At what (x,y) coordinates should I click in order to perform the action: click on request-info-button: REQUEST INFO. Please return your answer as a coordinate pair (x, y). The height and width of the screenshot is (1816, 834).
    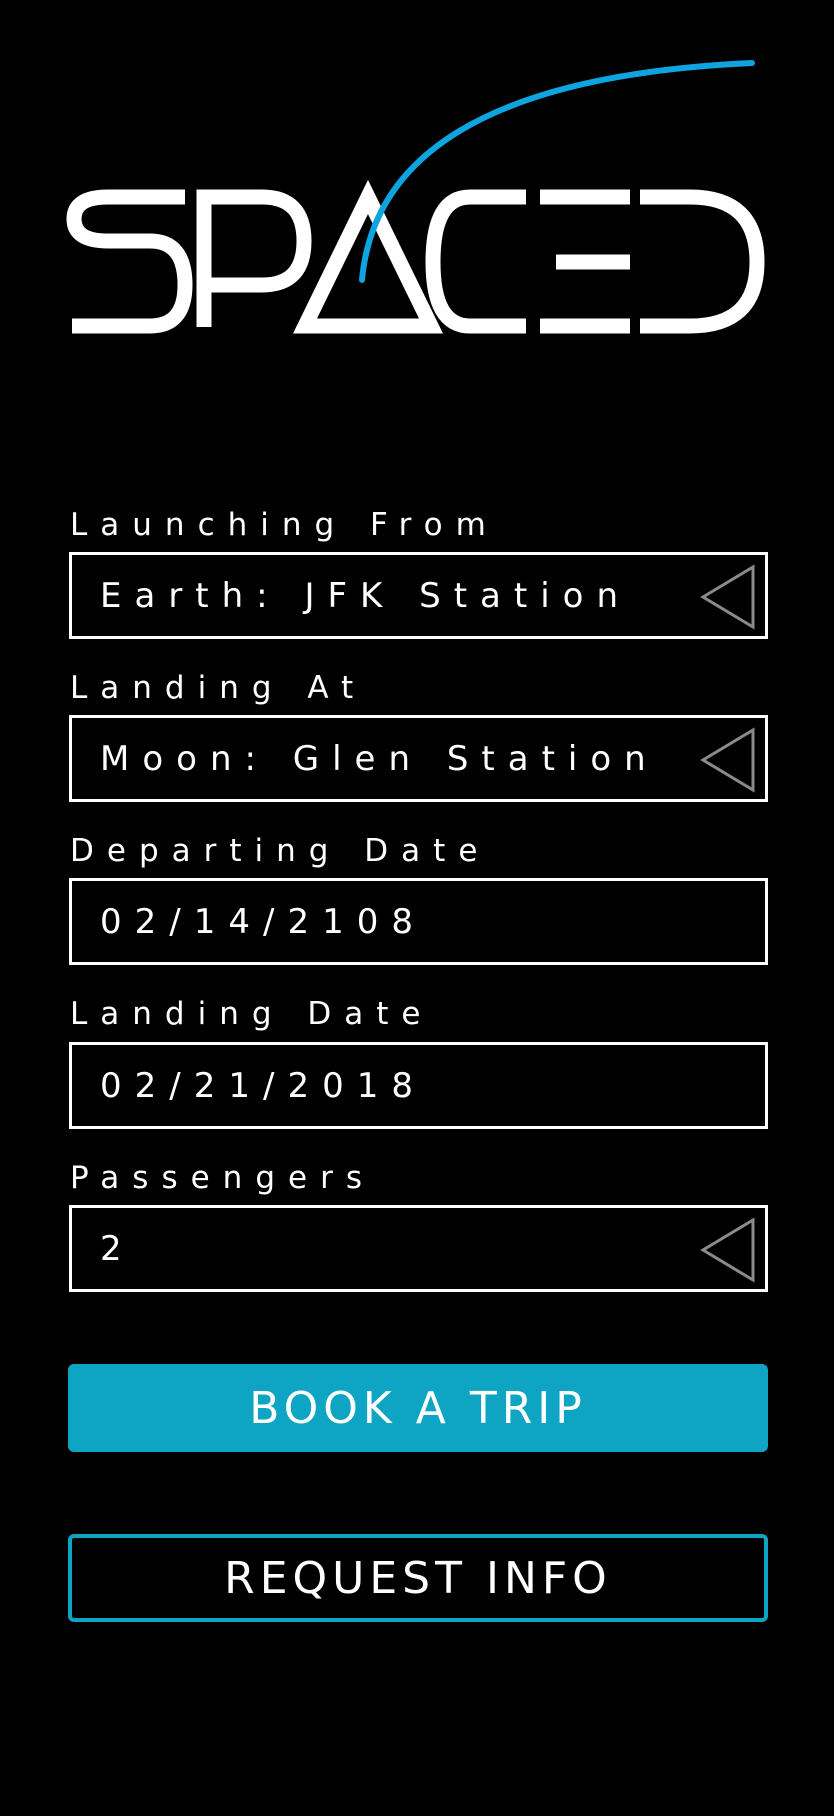
    Looking at the image, I should click on (418, 1578).